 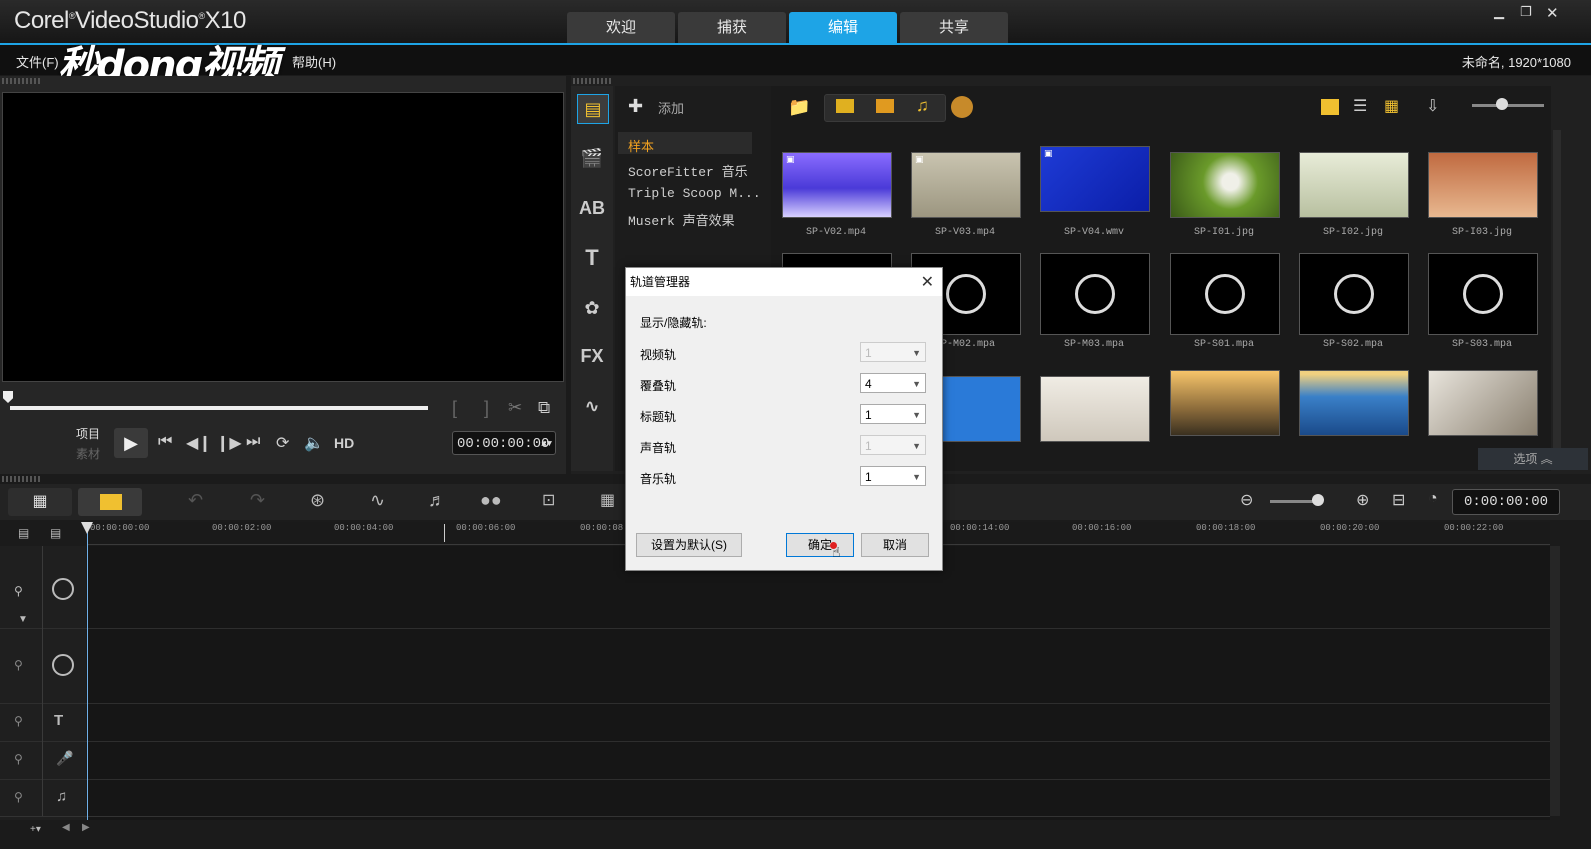 I want to click on play-button: ▶, so click(x=131, y=443).